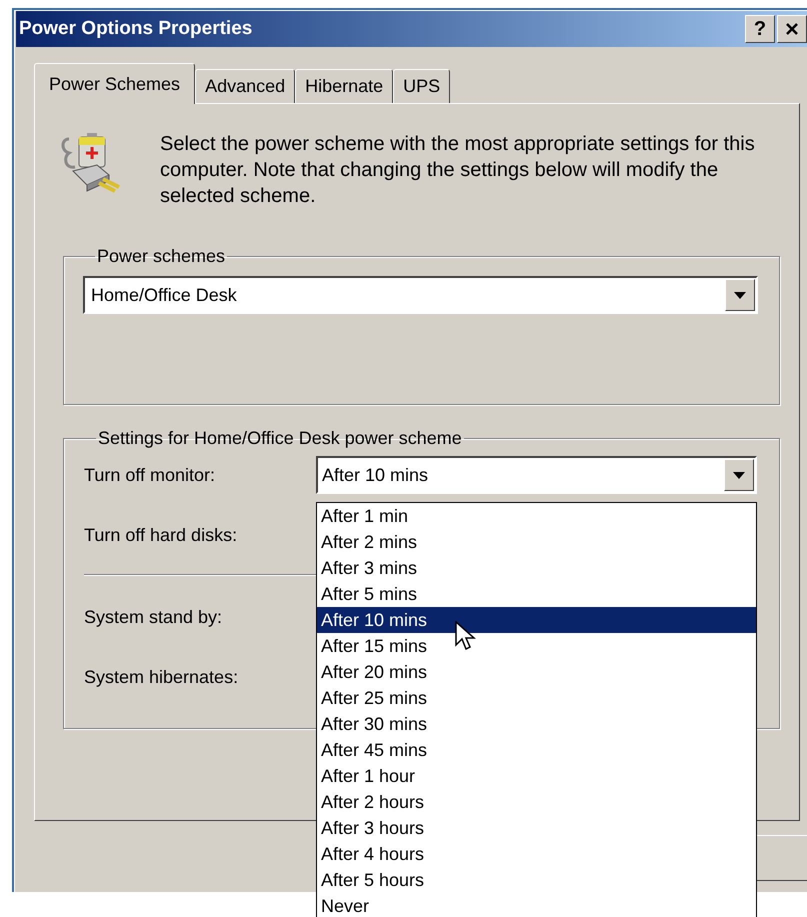  What do you see at coordinates (115, 83) in the screenshot?
I see `tab: Power Schemes` at bounding box center [115, 83].